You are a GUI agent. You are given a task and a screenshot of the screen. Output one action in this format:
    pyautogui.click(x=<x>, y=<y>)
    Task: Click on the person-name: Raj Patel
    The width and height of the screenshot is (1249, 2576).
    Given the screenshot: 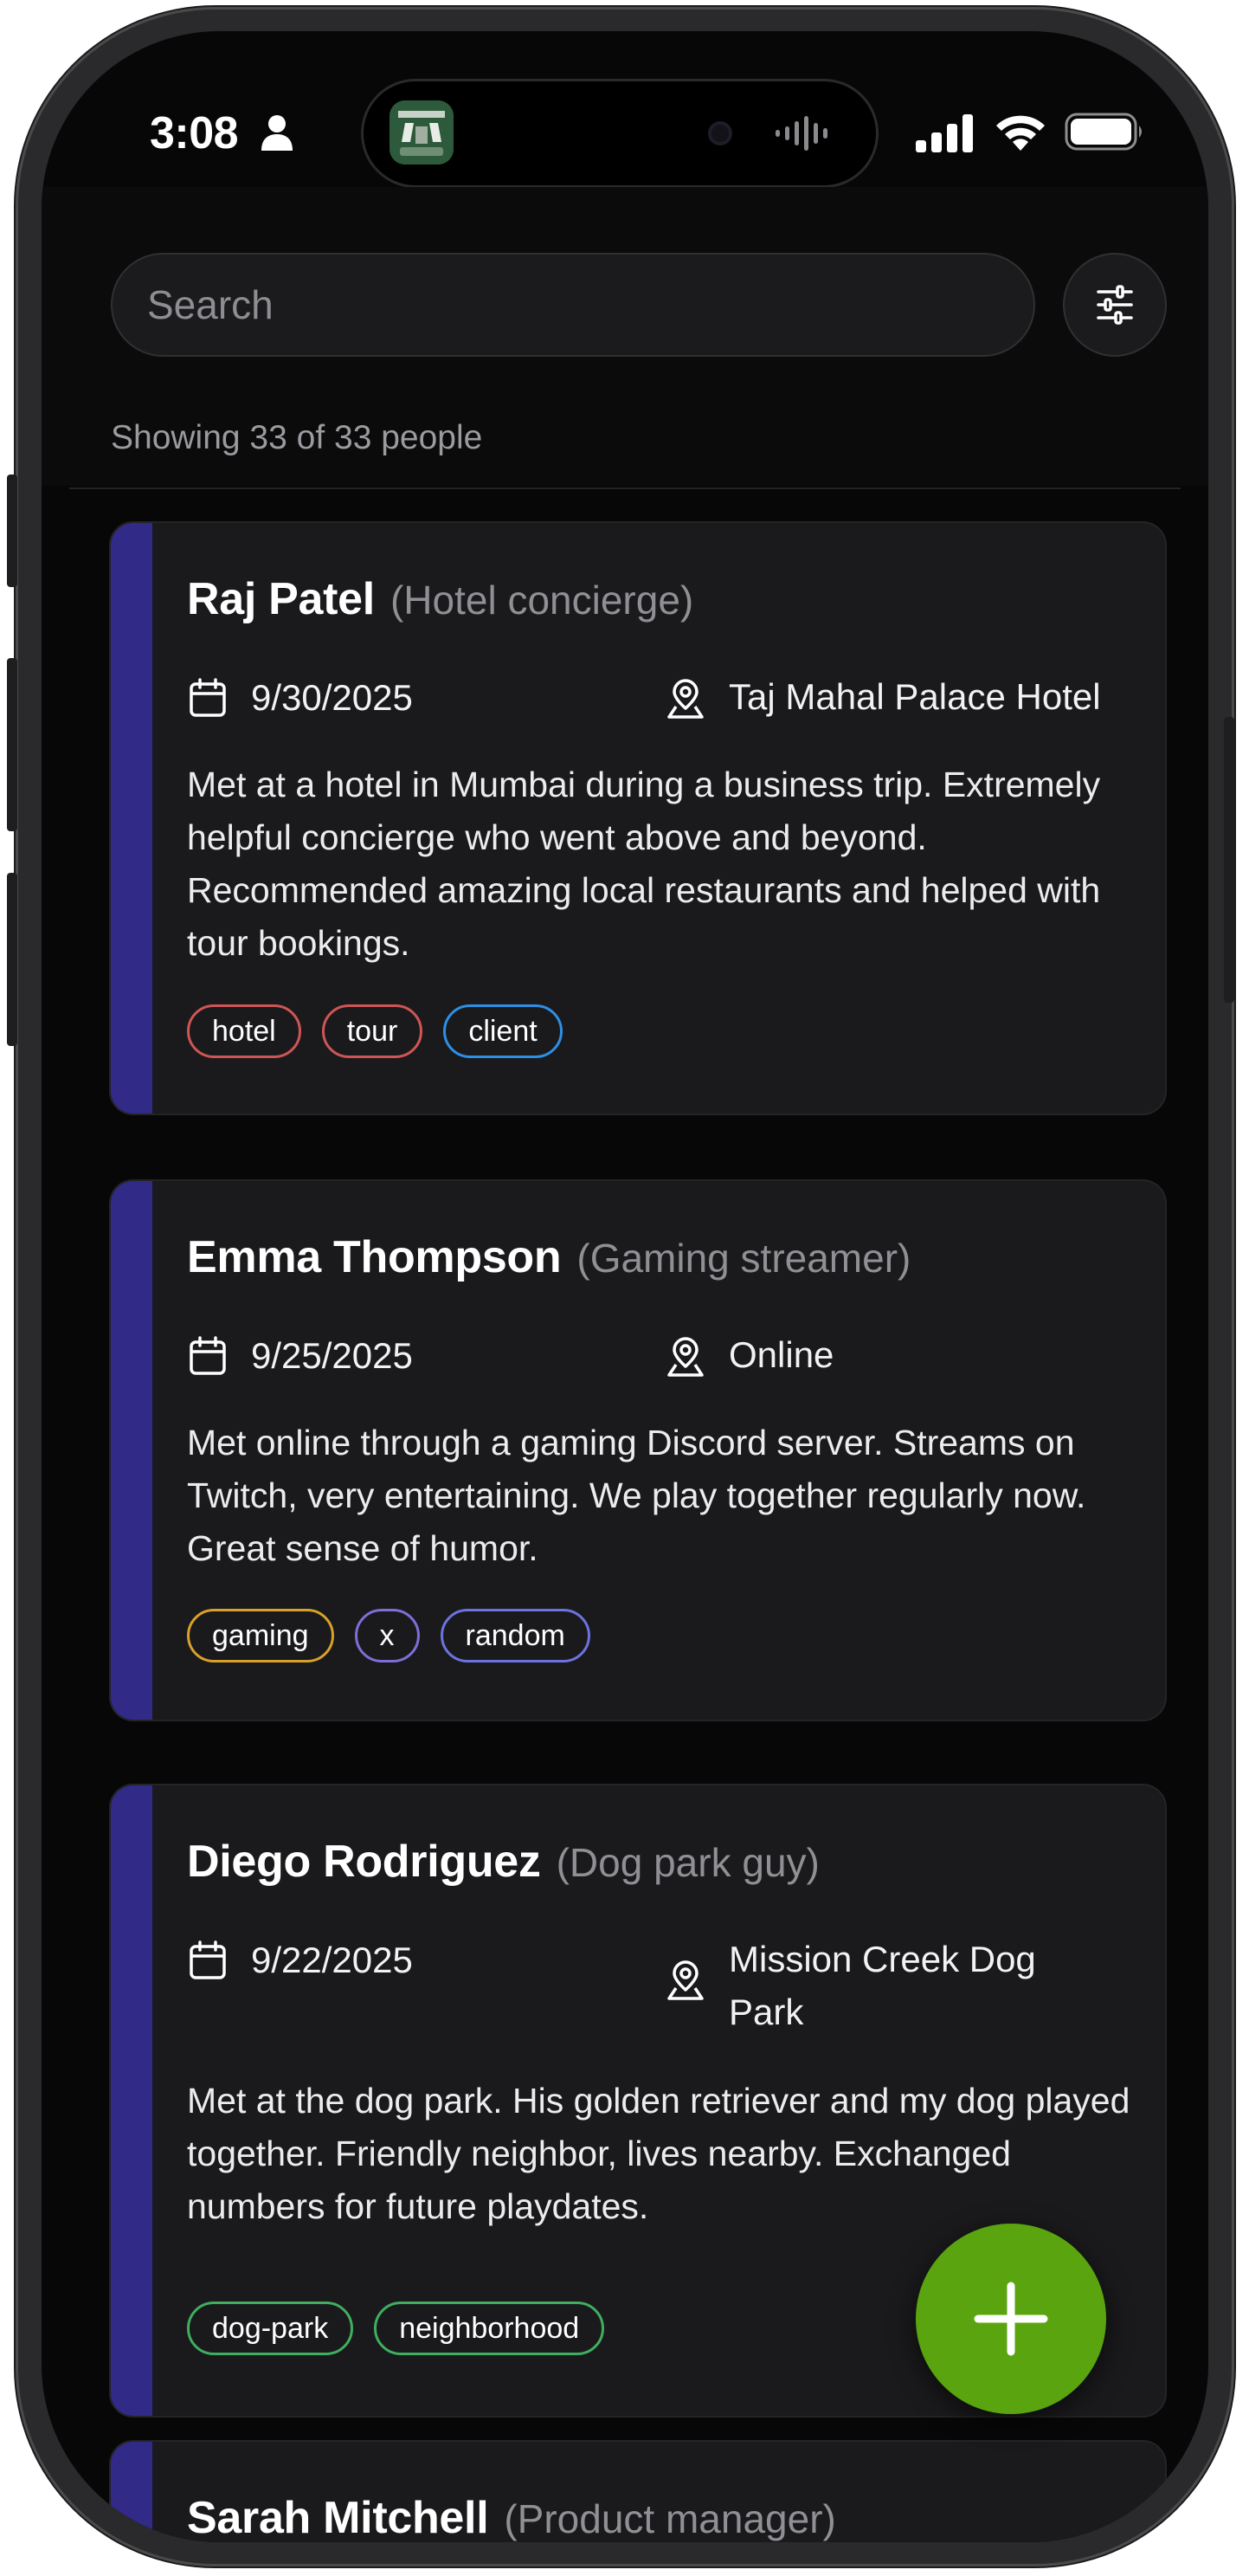 What is the action you would take?
    pyautogui.click(x=281, y=599)
    